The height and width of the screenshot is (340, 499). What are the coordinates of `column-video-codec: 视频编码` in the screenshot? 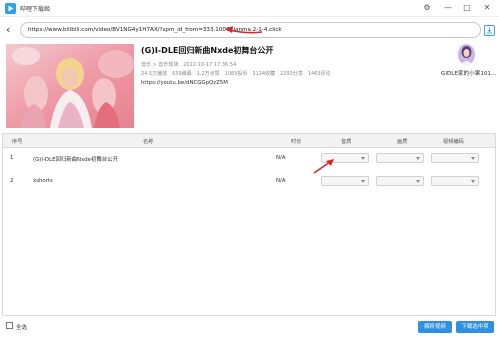 It's located at (453, 142).